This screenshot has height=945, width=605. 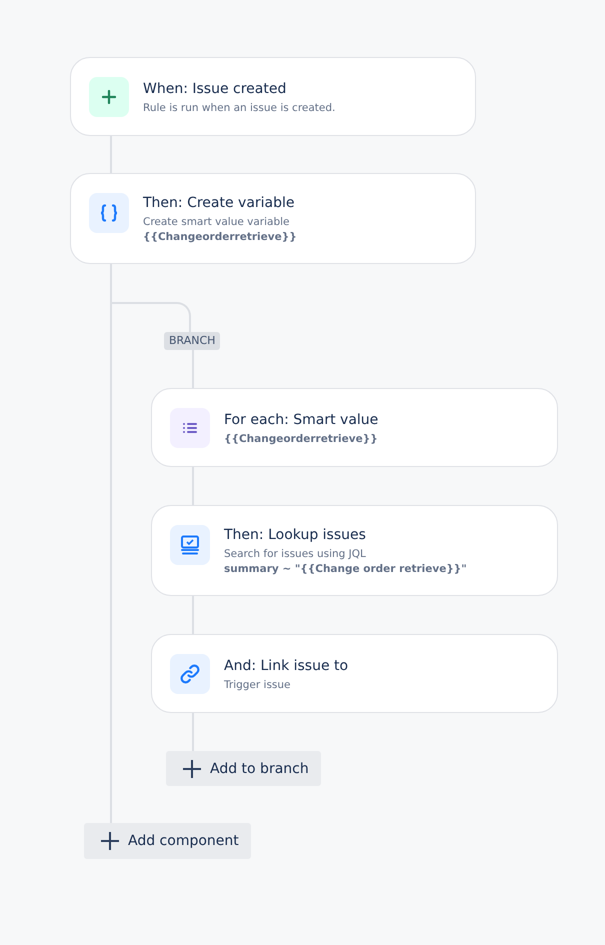 I want to click on component-card: Then: Lookup issues Search for issues using JQL summary ~ "{{Change order retrieve}}", so click(x=354, y=550).